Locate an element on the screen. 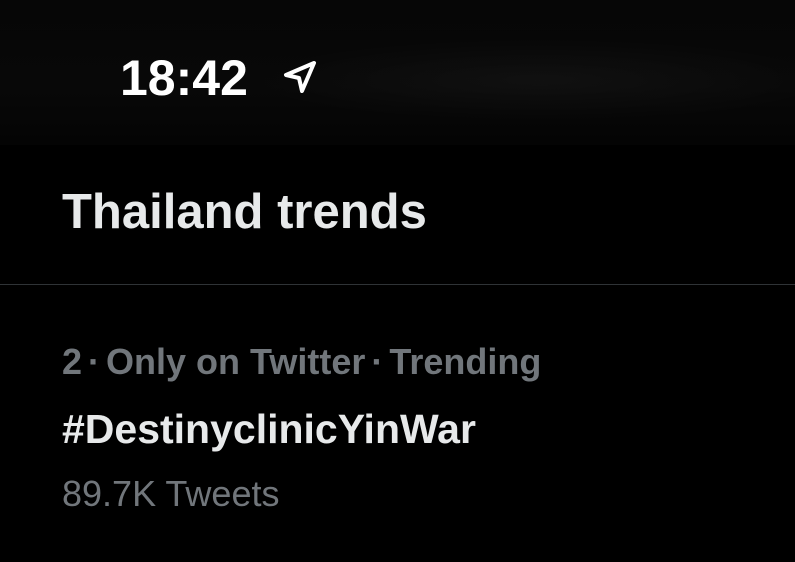 Image resolution: width=795 pixels, height=562 pixels. trend-name: #DestinyclinicYinWar is located at coordinates (269, 429).